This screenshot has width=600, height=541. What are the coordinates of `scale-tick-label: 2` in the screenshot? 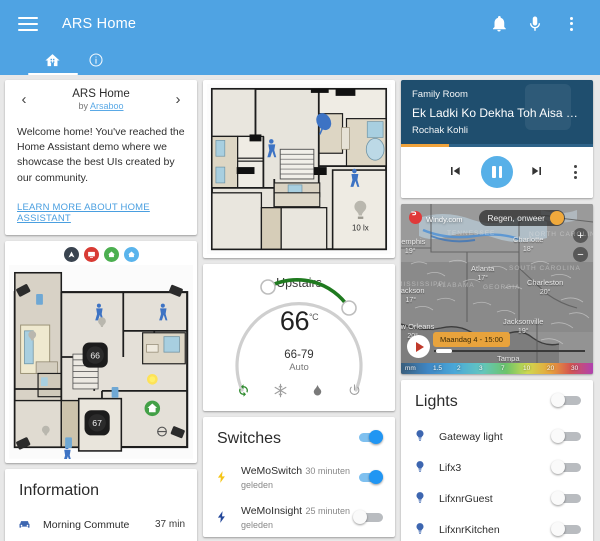 It's located at (459, 368).